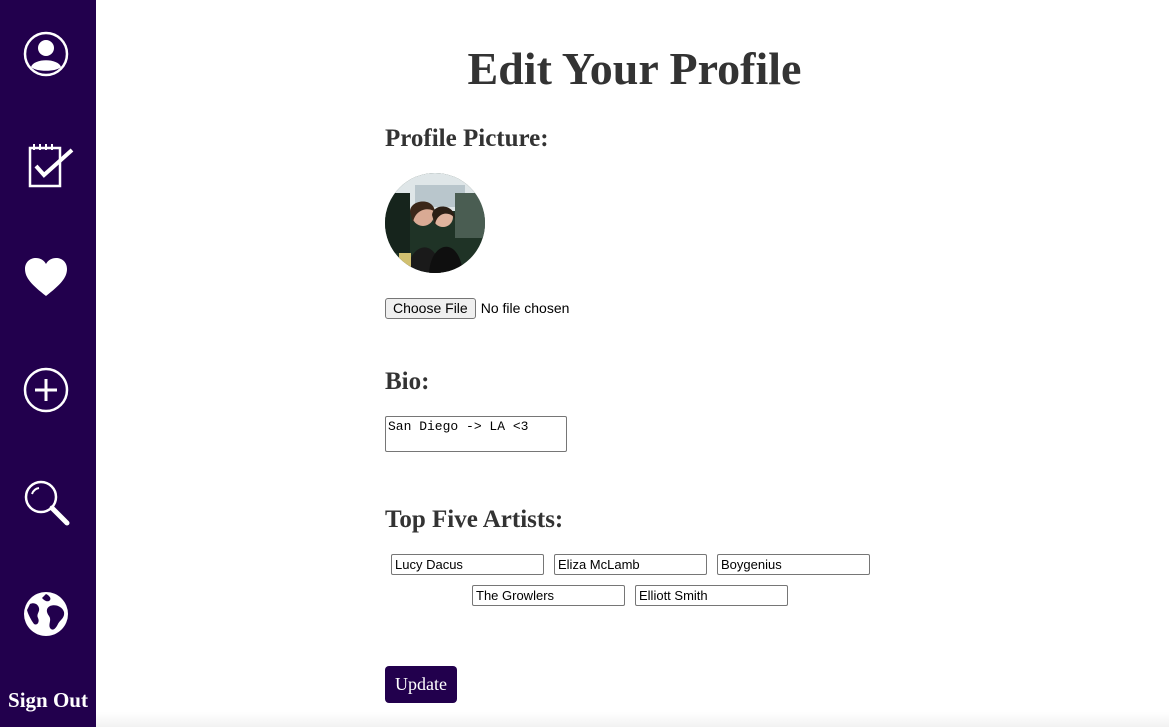 Image resolution: width=1169 pixels, height=727 pixels. Describe the element at coordinates (50, 166) in the screenshot. I see `checklist-icon` at that location.